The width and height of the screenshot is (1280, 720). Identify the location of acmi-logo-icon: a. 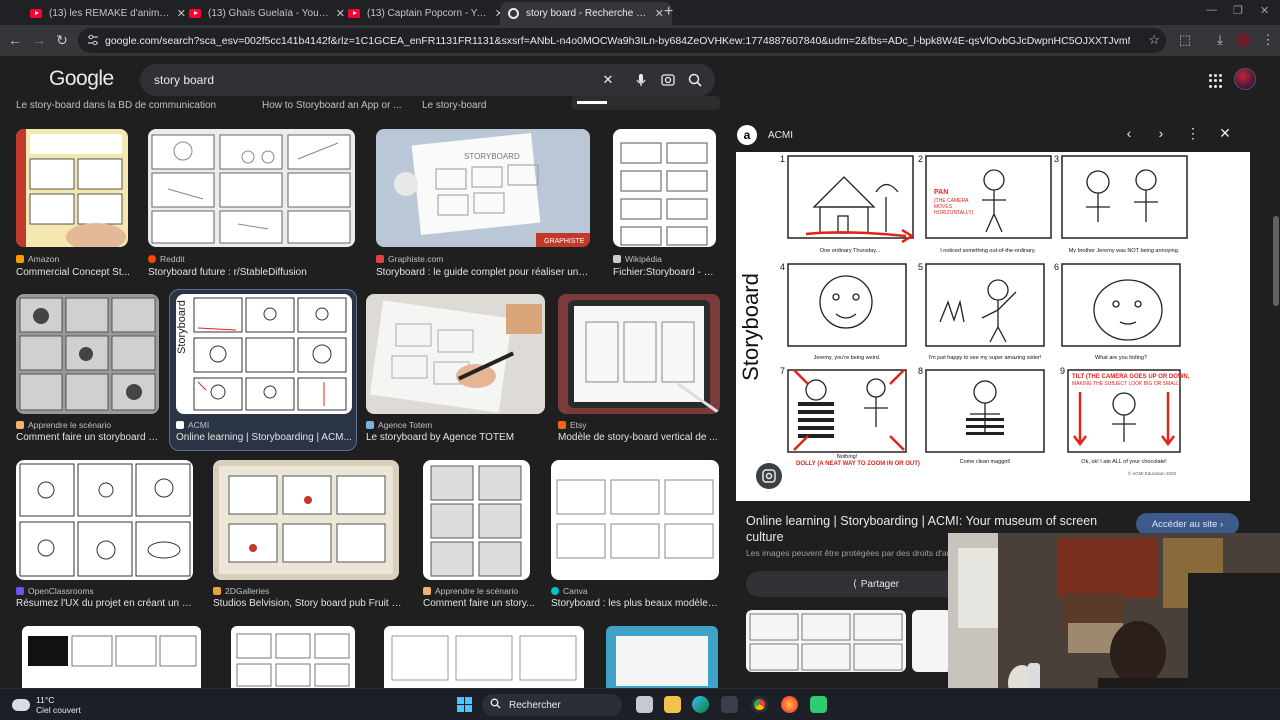
(747, 135).